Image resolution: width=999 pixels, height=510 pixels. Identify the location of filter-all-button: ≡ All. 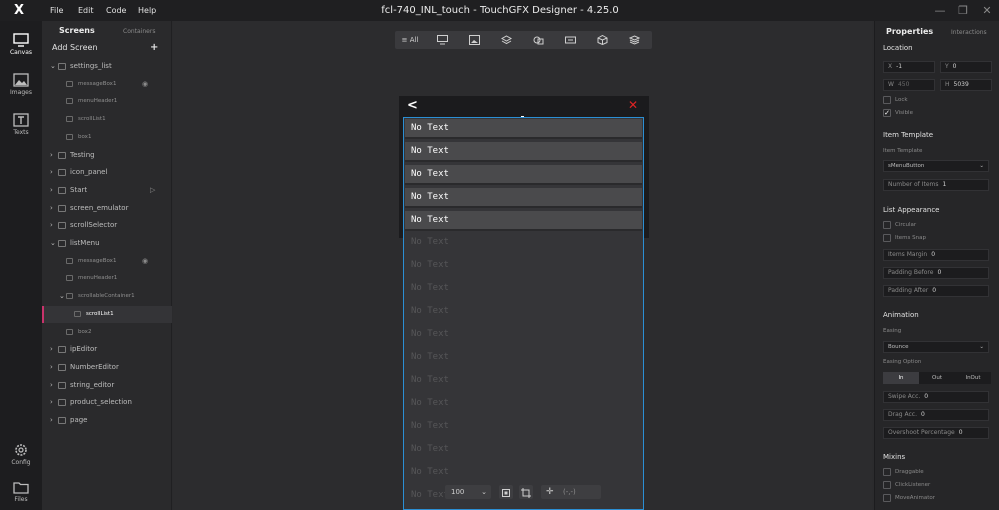
(410, 40).